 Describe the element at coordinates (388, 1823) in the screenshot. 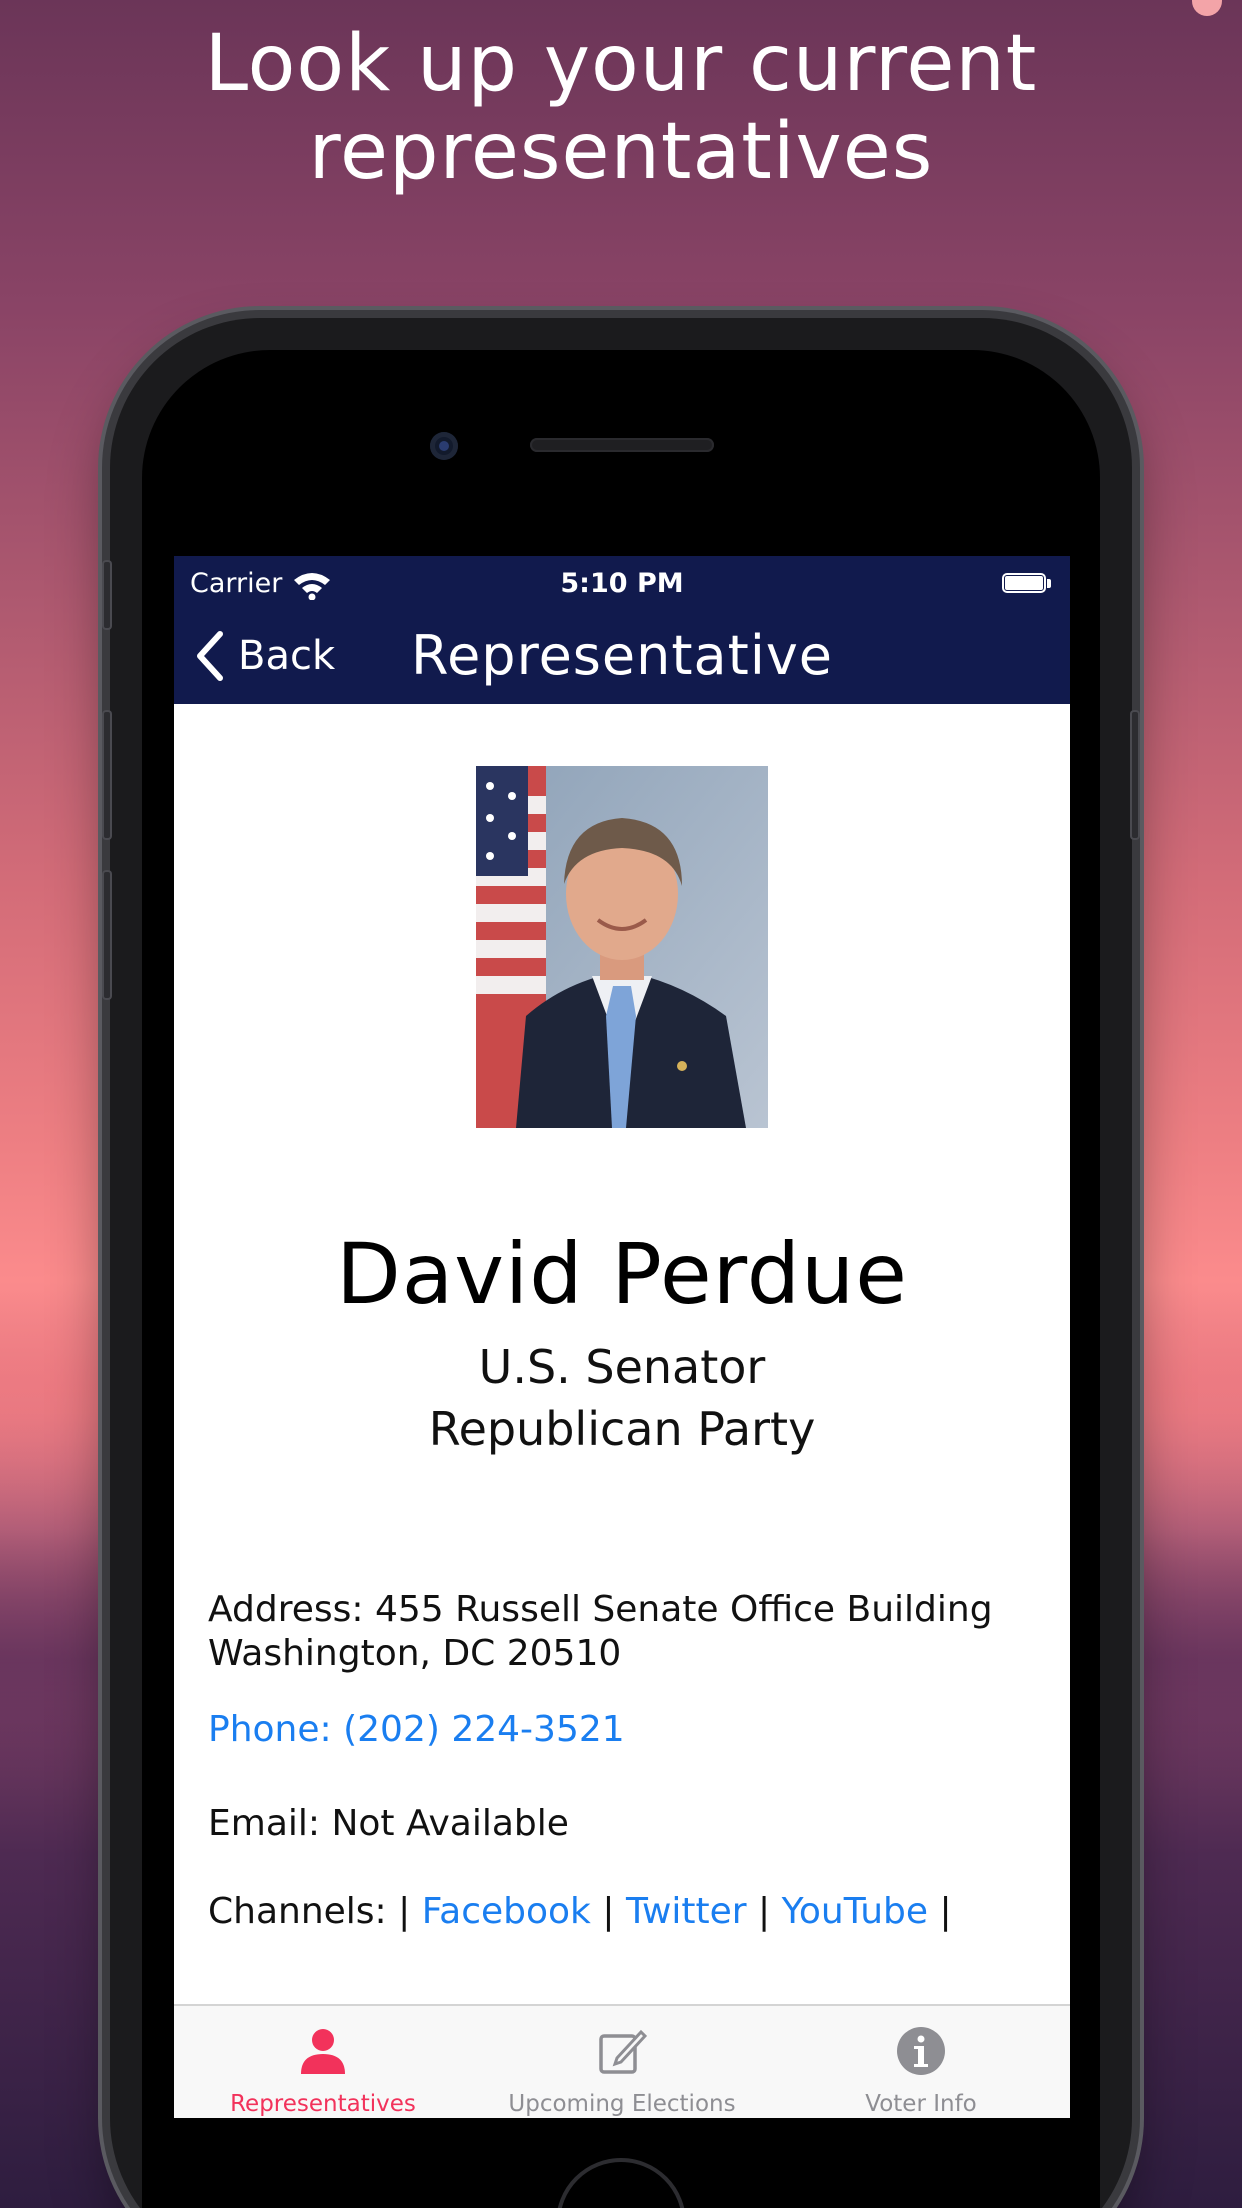

I see `email-text: Email: Not Available` at that location.